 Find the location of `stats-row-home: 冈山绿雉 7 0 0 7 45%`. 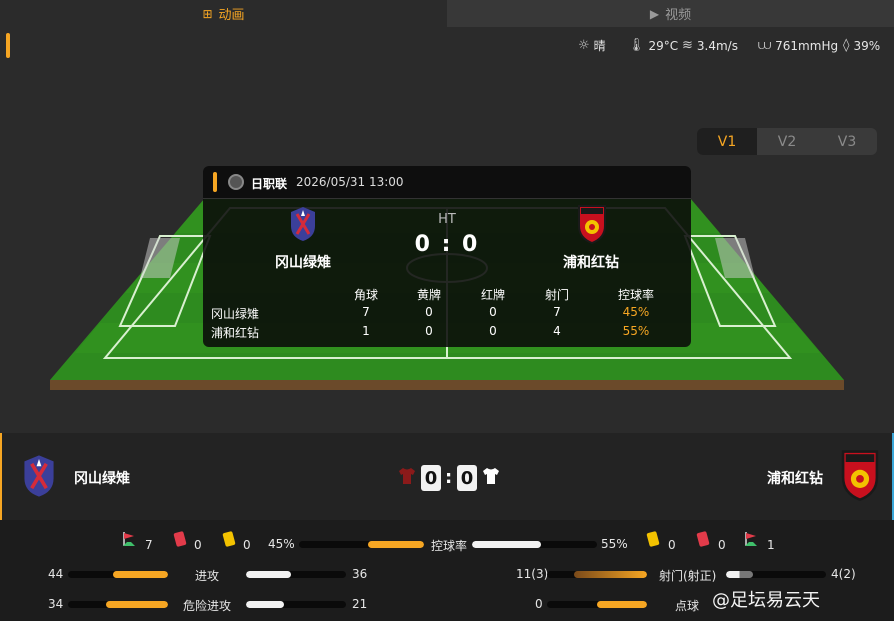

stats-row-home: 冈山绿雉 7 0 0 7 45% is located at coordinates (447, 314).